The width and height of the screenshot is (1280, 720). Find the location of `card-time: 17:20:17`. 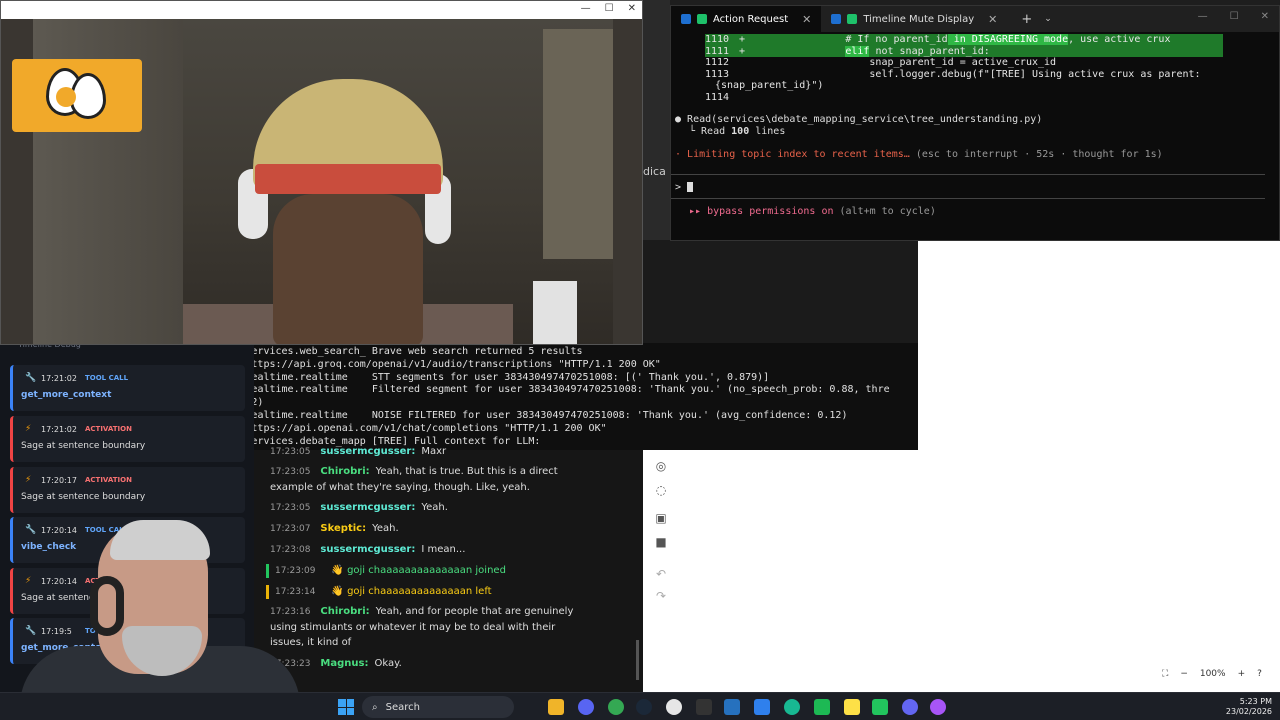

card-time: 17:20:17 is located at coordinates (59, 480).